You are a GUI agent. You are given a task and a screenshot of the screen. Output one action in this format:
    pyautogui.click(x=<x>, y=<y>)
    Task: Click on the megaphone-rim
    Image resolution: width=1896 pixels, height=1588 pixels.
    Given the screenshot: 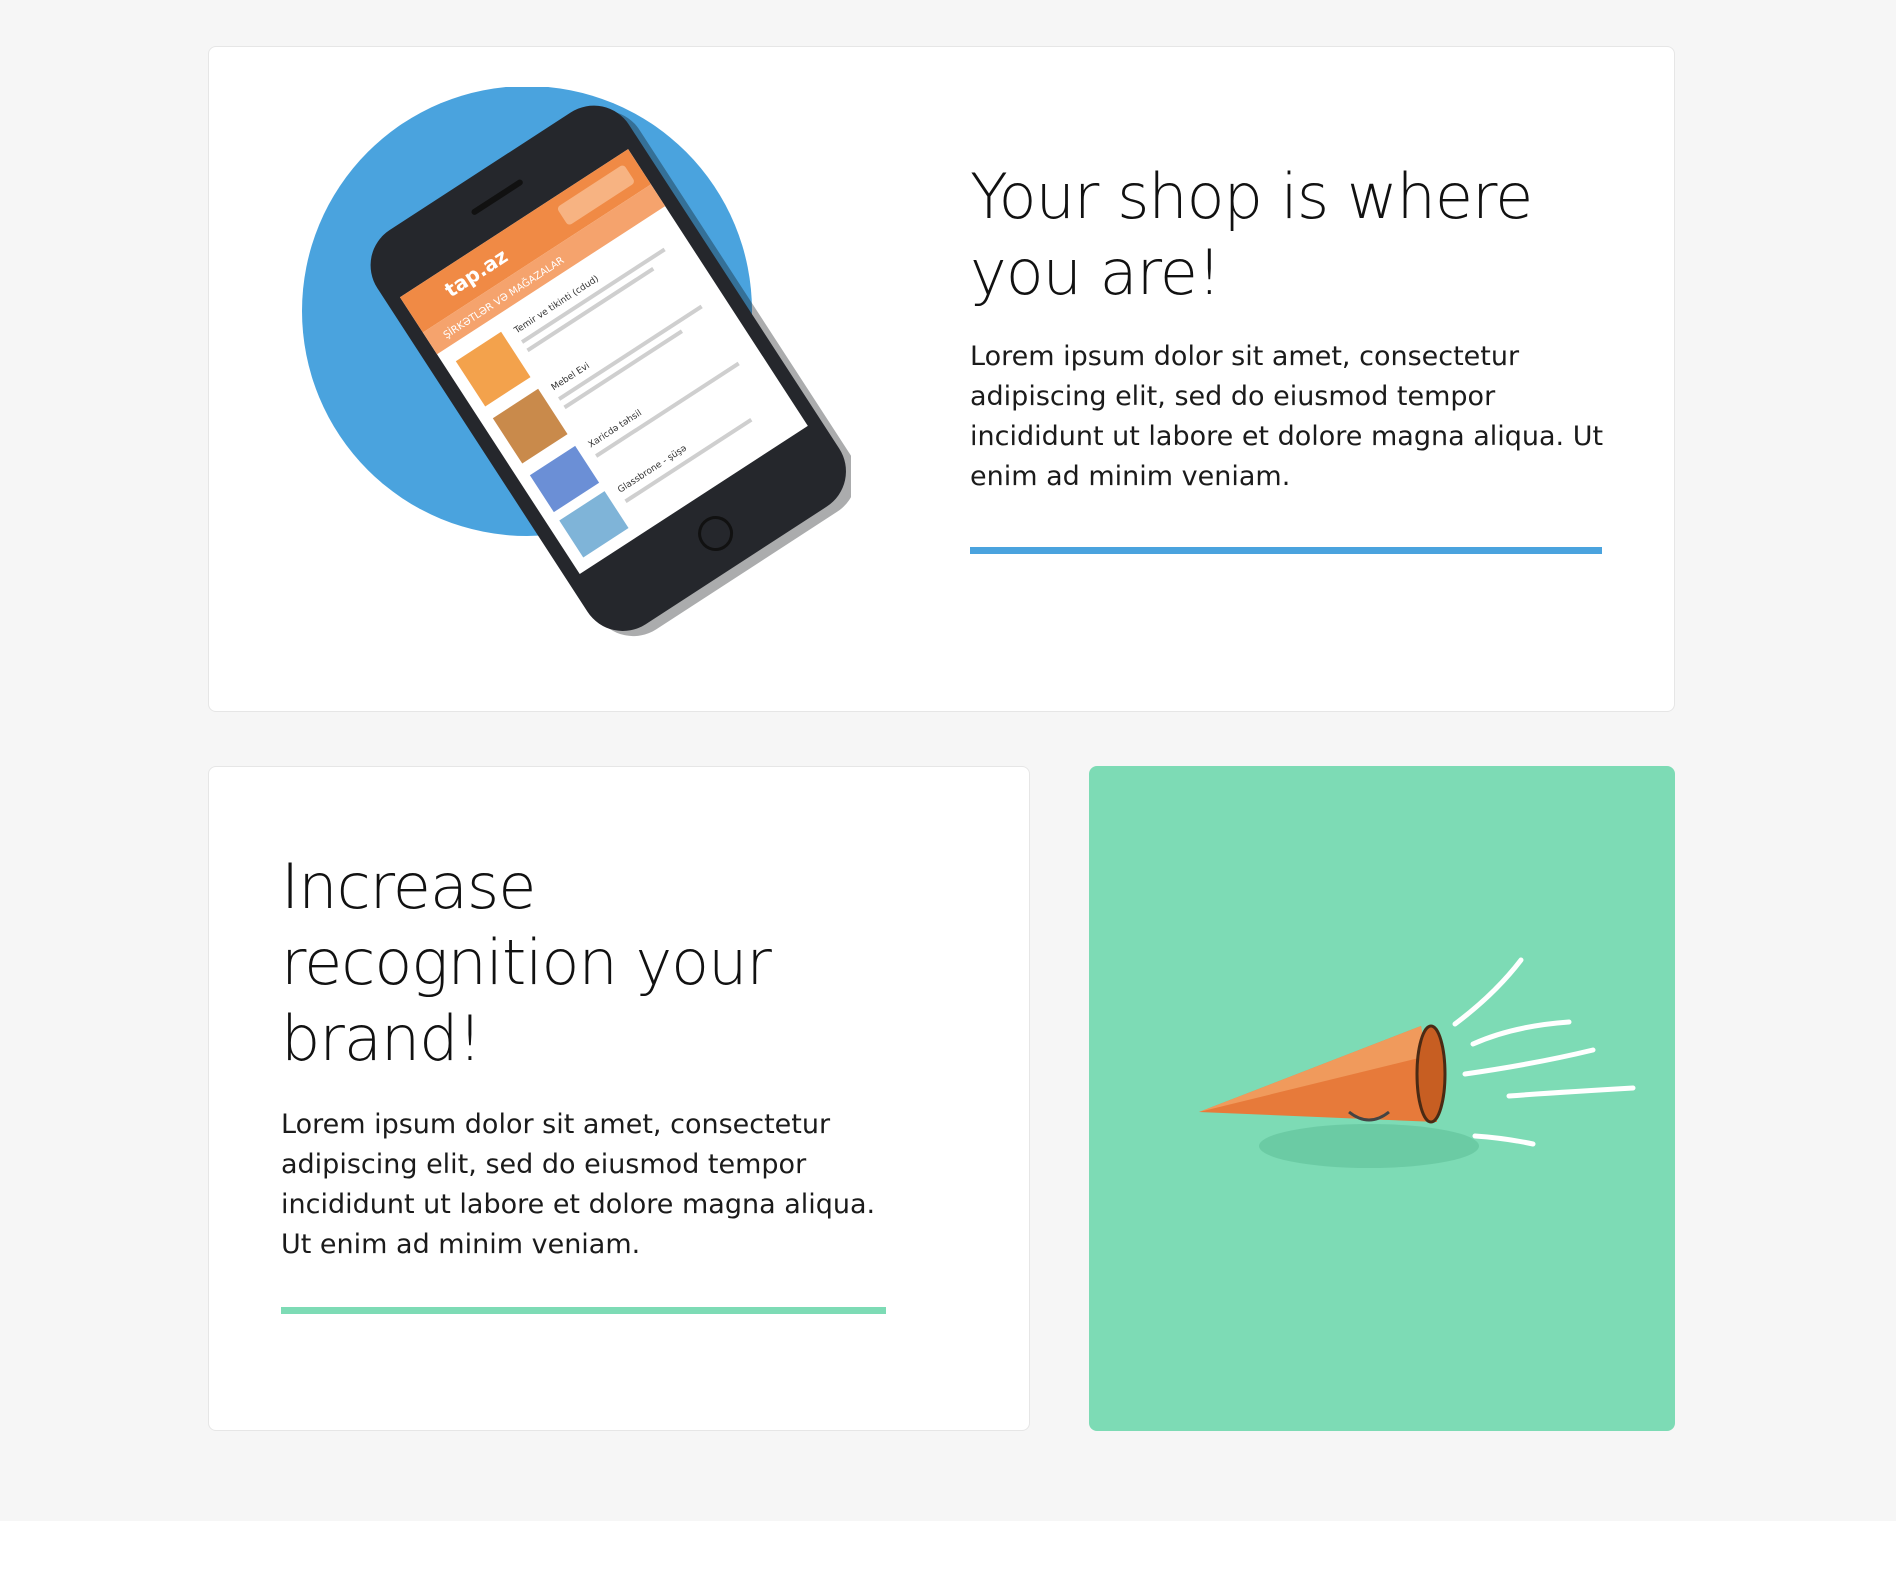 What is the action you would take?
    pyautogui.click(x=1431, y=1074)
    